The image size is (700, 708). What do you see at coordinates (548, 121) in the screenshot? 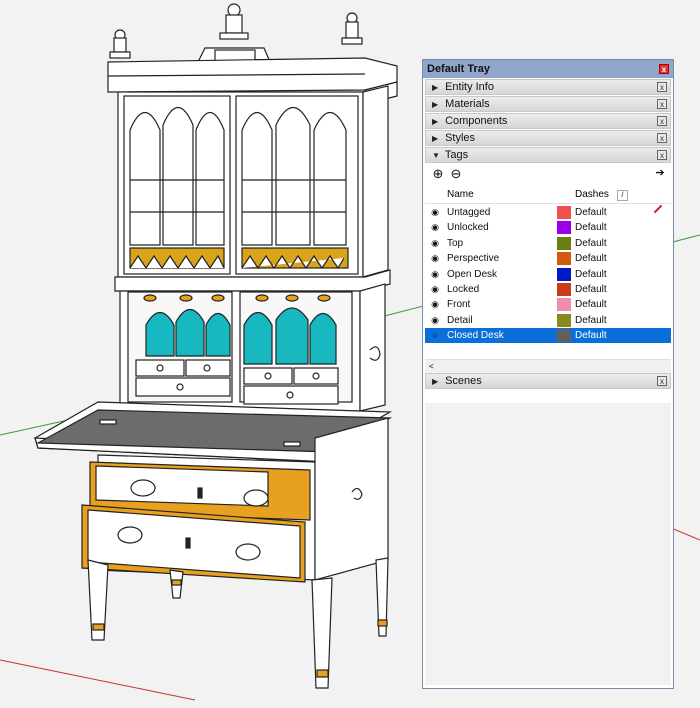
I see `panel-components: ▶ Components x` at bounding box center [548, 121].